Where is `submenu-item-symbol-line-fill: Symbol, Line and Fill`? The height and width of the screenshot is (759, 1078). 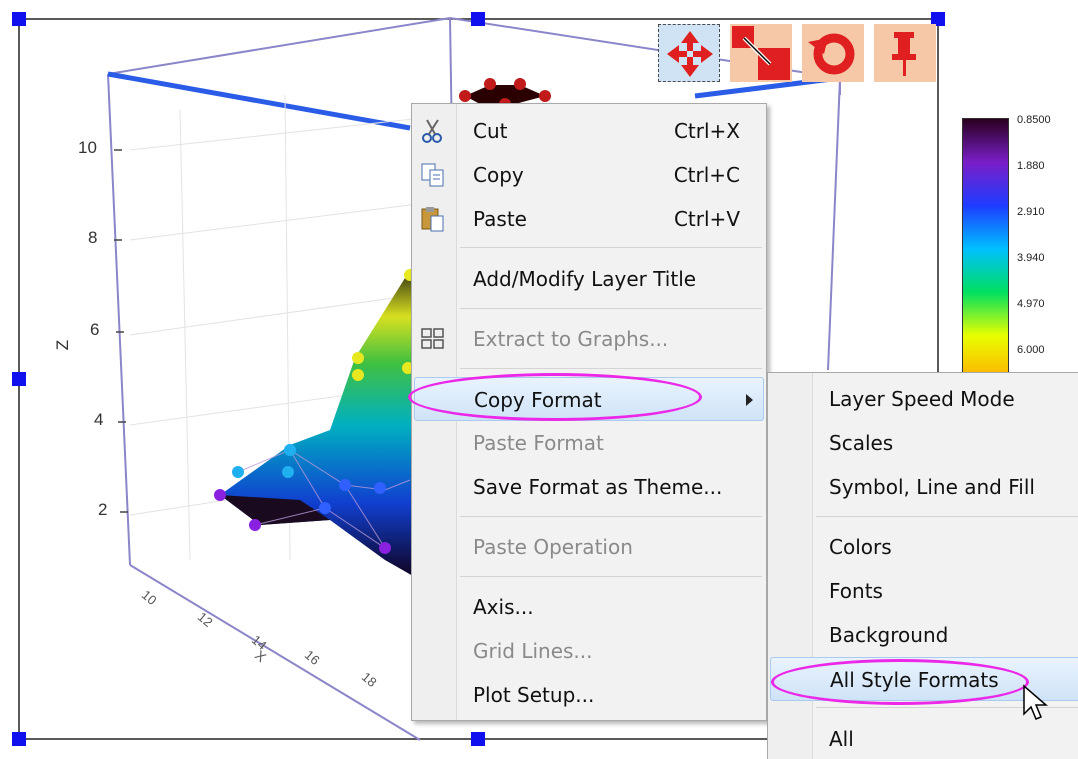 submenu-item-symbol-line-fill: Symbol, Line and Fill is located at coordinates (923, 487).